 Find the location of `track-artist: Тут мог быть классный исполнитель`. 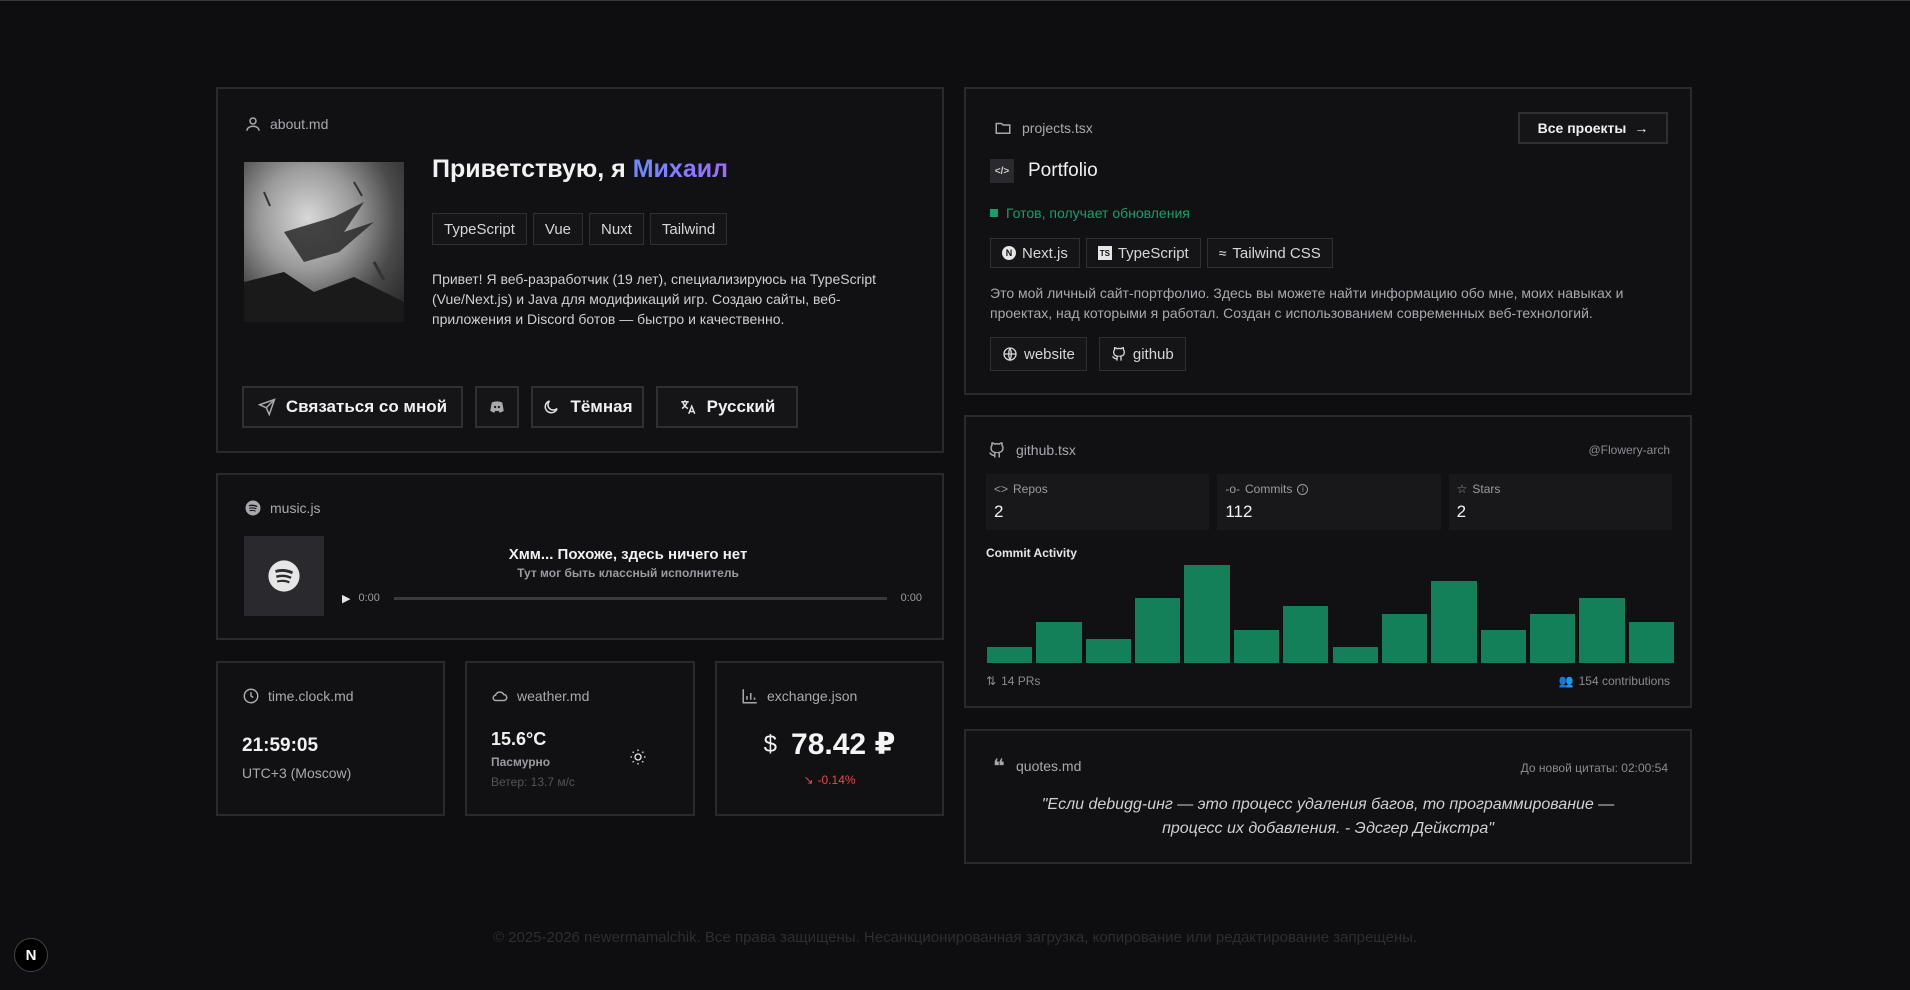

track-artist: Тут мог быть классный исполнитель is located at coordinates (628, 573).